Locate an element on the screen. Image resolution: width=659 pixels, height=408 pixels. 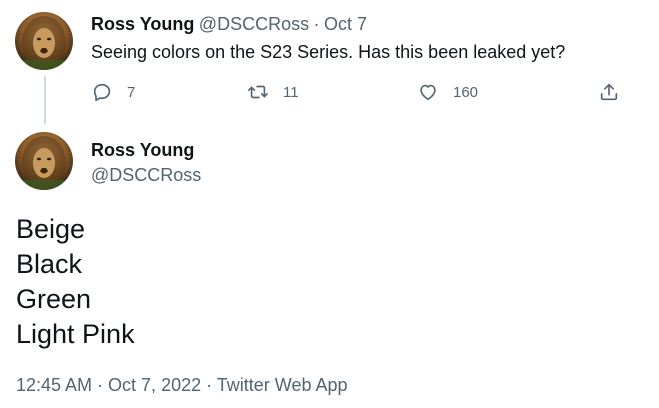
tweet-header: Ross Young @DSCCRoss · Oct 7 is located at coordinates (229, 24).